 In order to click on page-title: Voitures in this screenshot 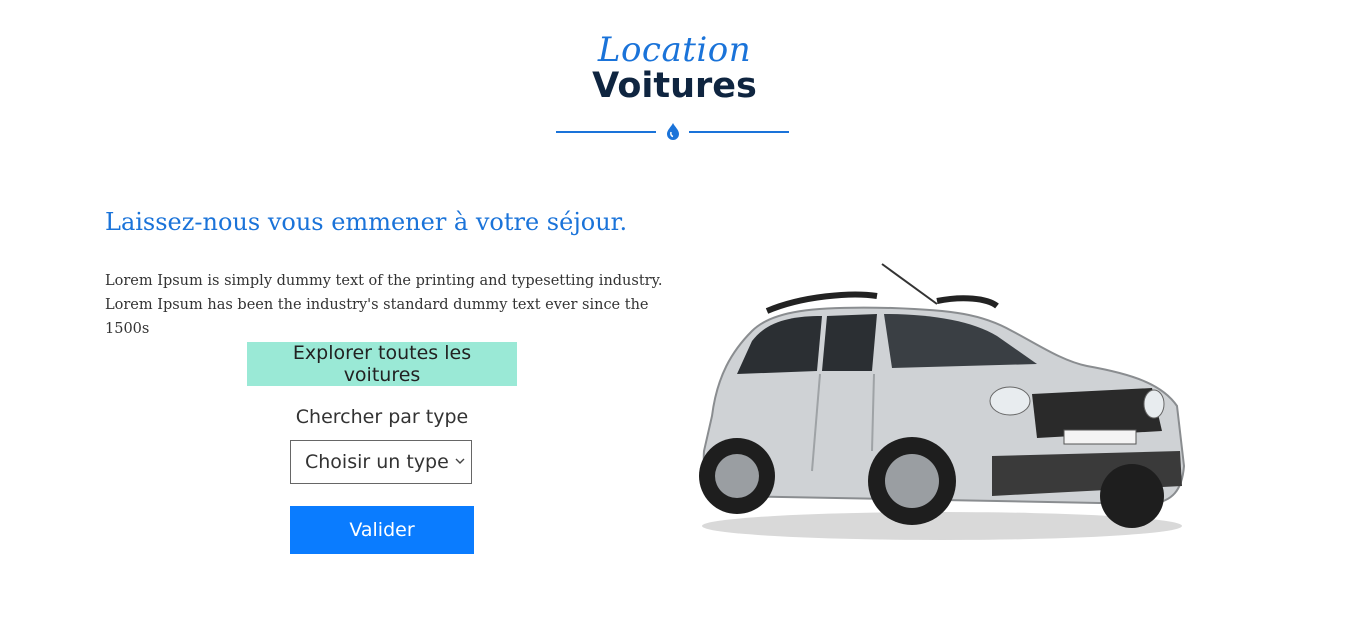, I will do `click(674, 86)`.